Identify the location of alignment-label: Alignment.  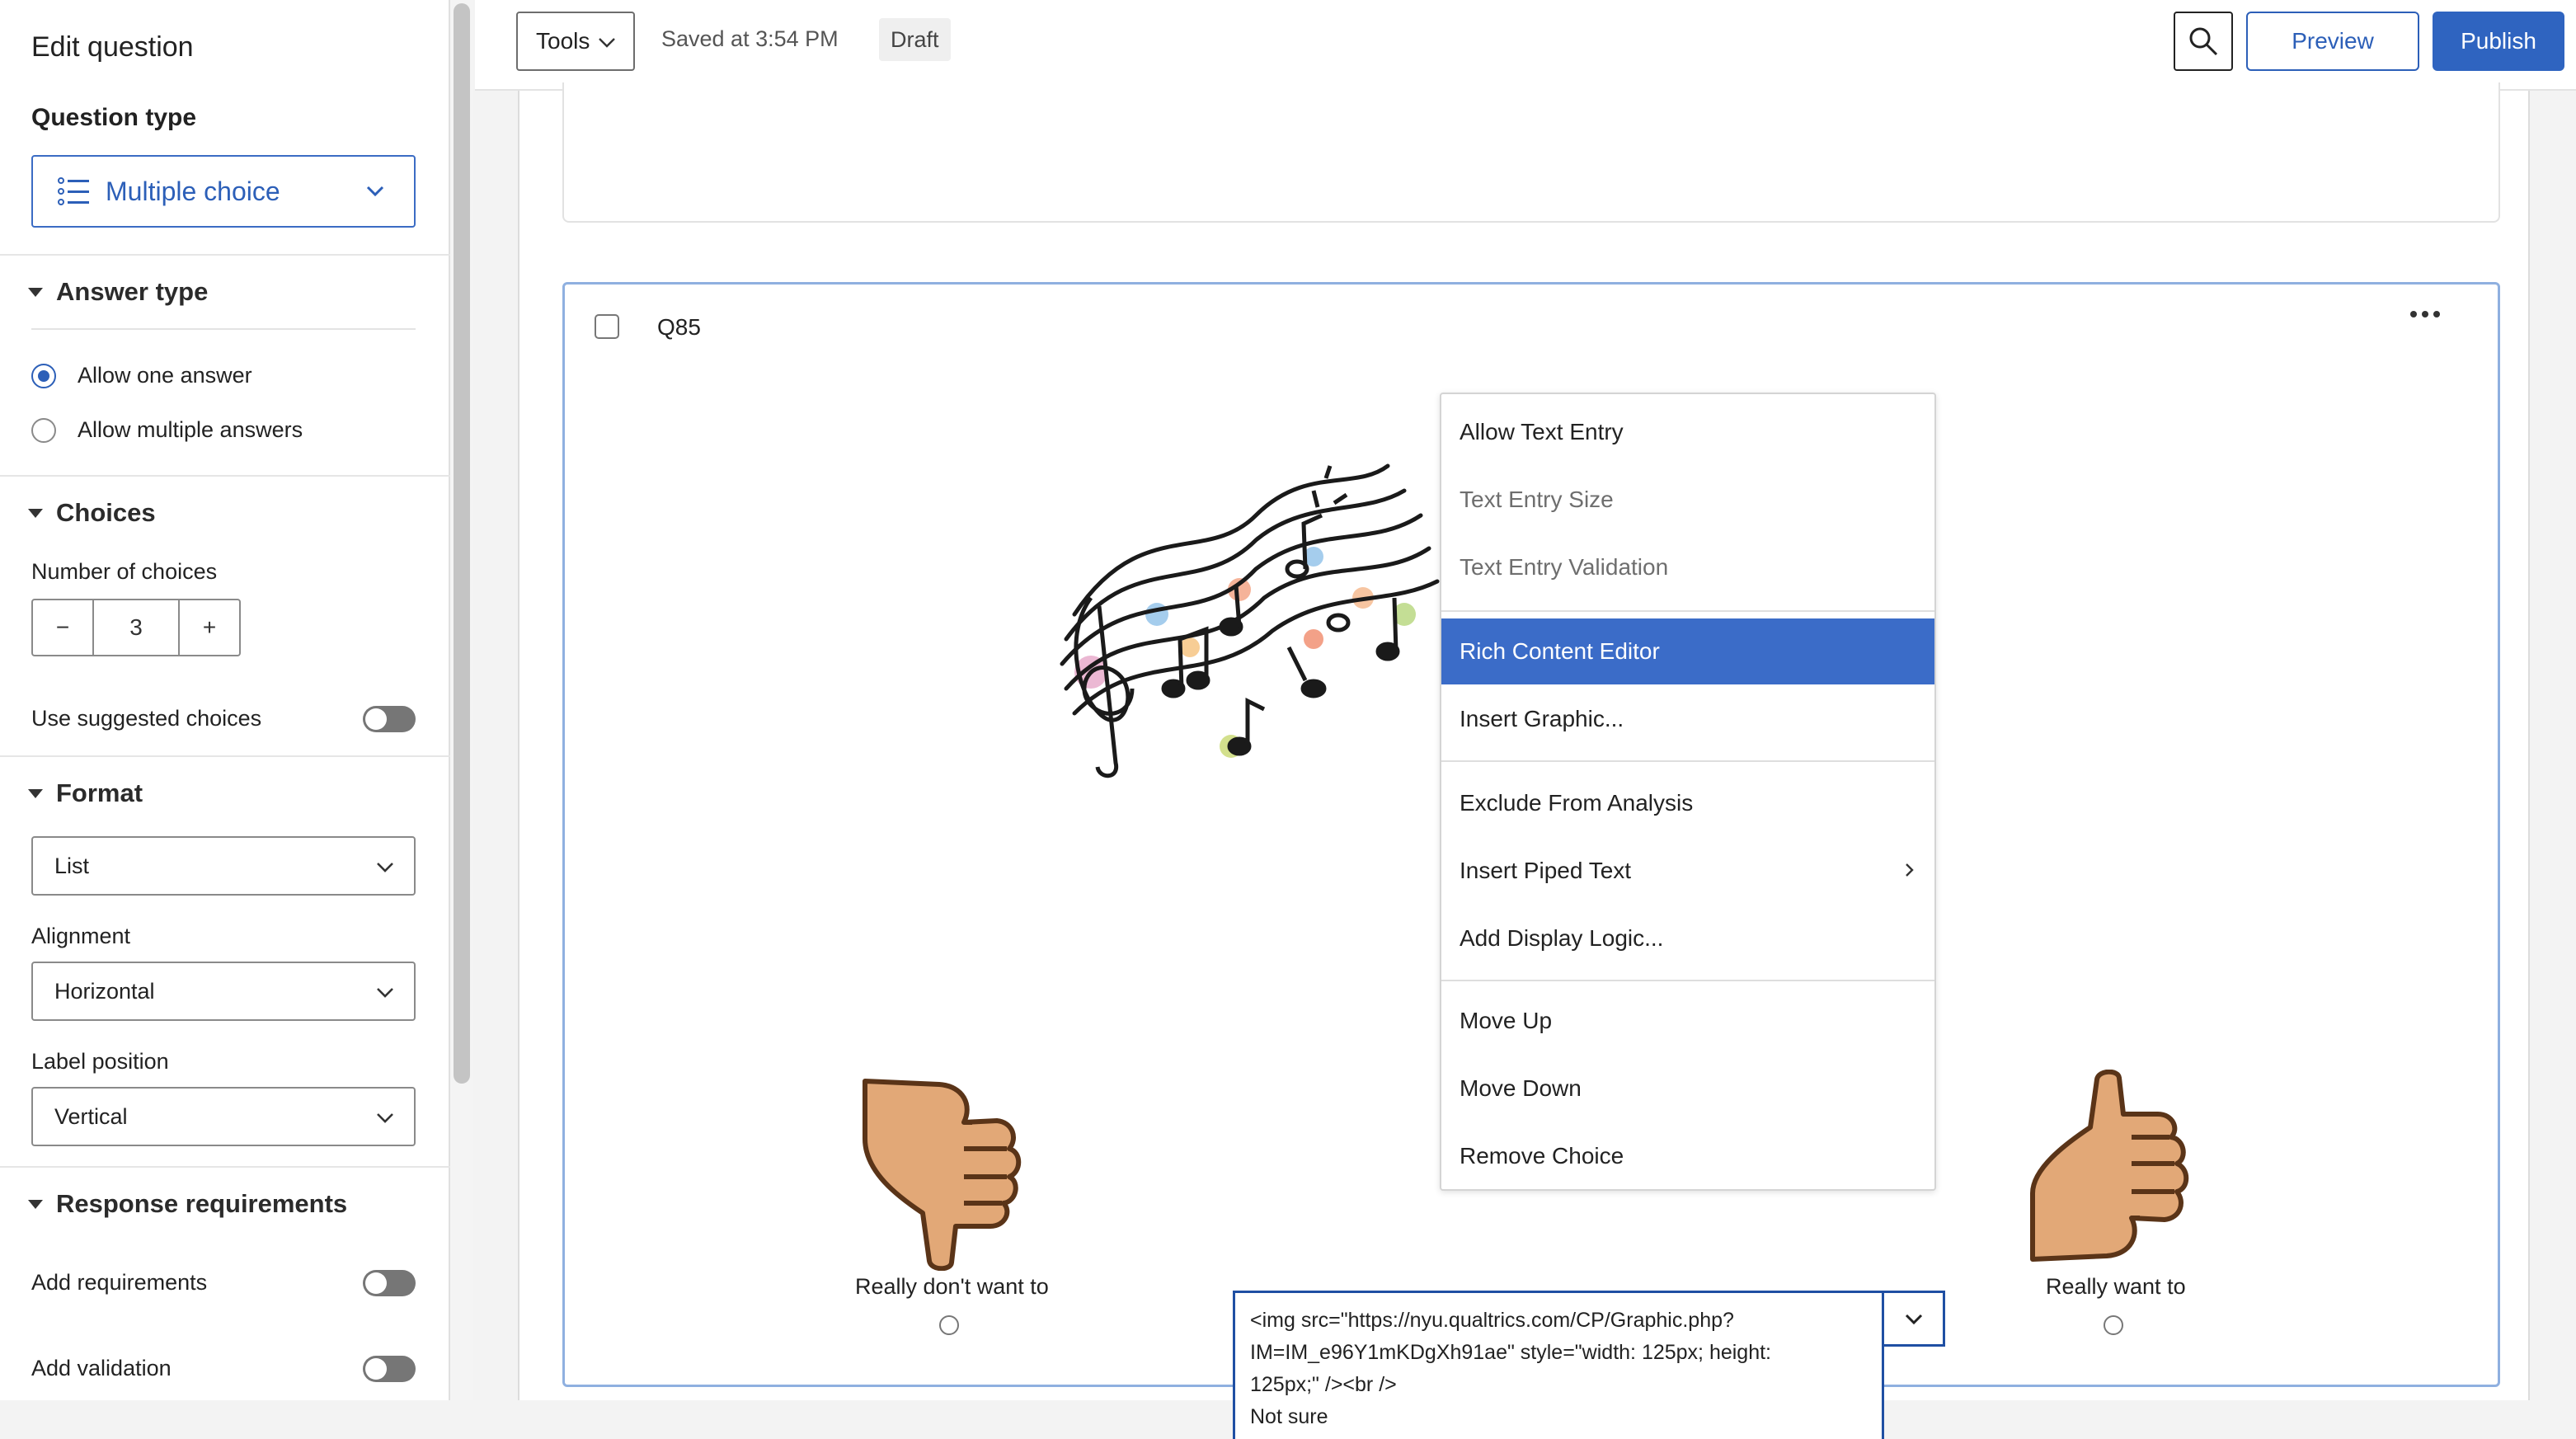
(81, 936).